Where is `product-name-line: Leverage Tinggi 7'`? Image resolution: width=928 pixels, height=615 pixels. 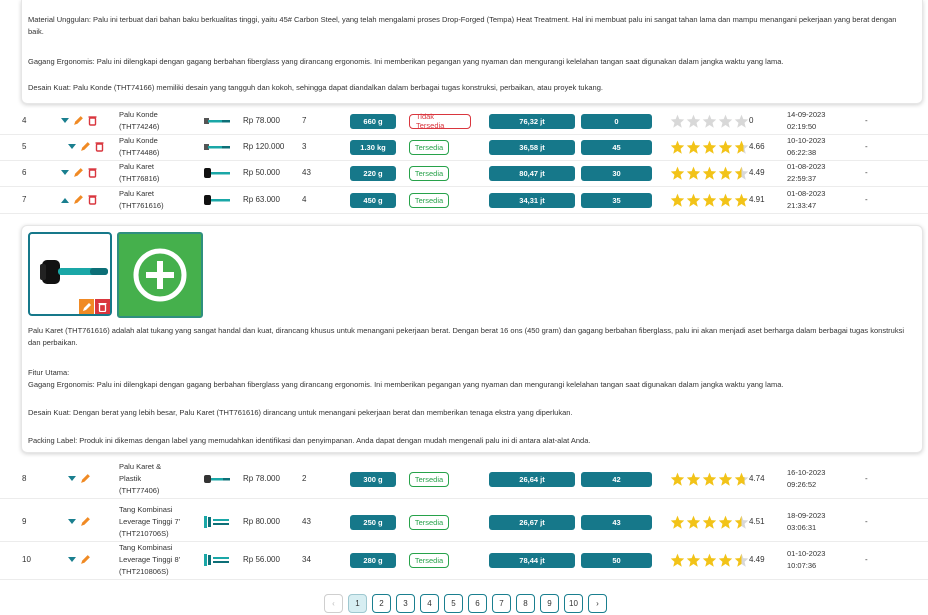
product-name-line: Leverage Tinggi 7' is located at coordinates (150, 521).